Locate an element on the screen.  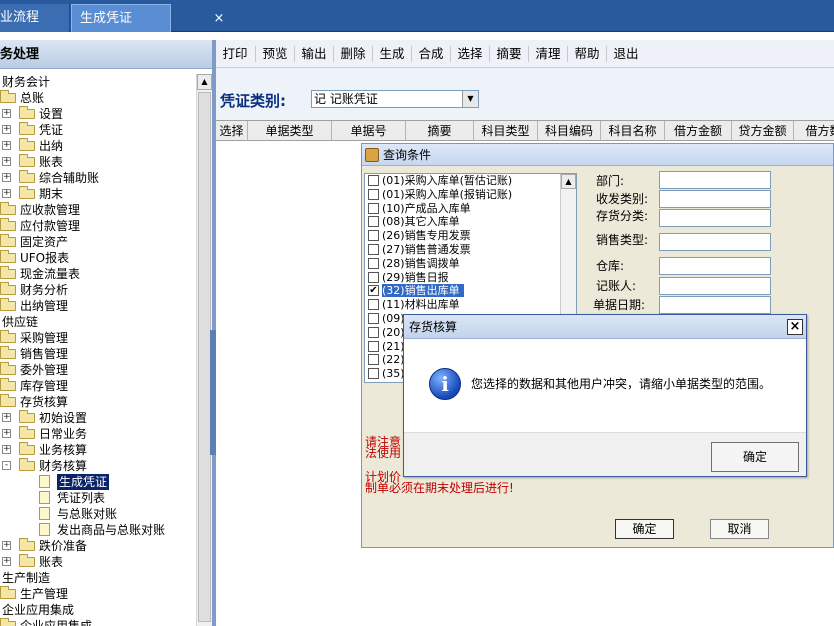
close-icon: × is located at coordinates (795, 327).